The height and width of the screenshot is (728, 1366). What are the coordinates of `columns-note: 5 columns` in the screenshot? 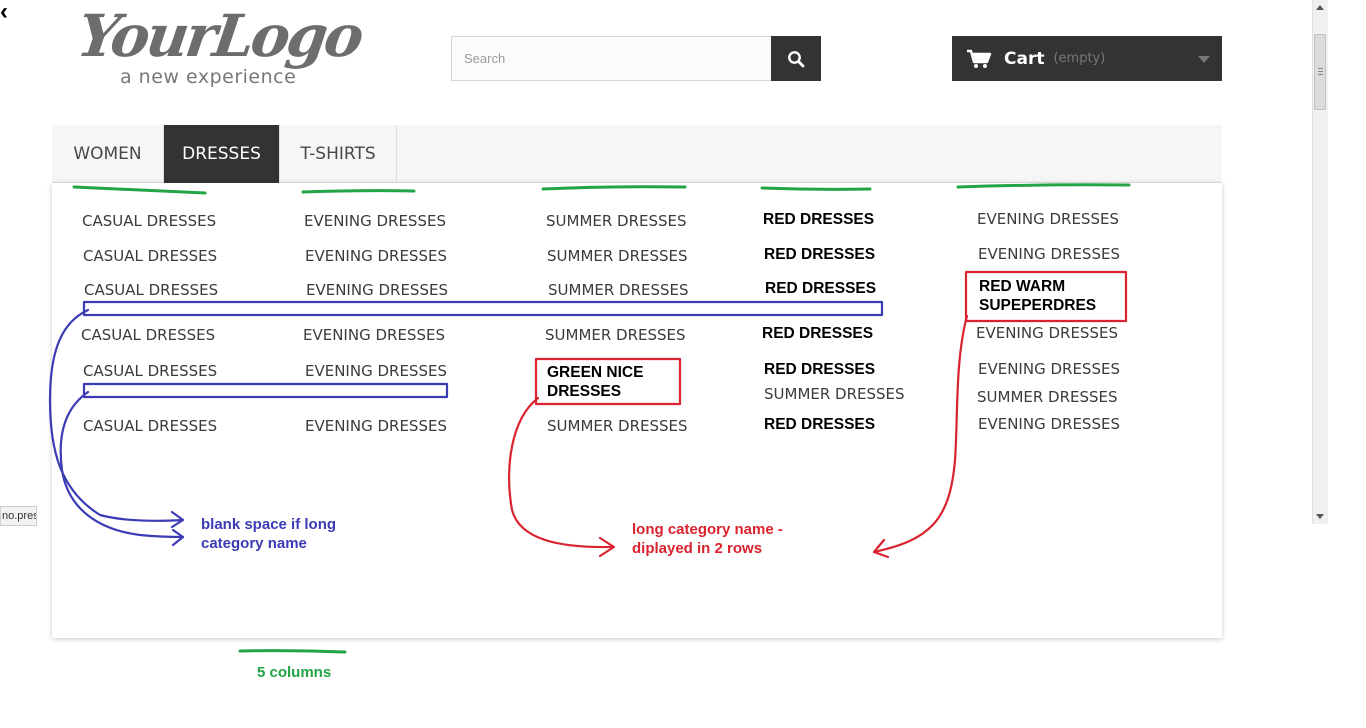 It's located at (294, 672).